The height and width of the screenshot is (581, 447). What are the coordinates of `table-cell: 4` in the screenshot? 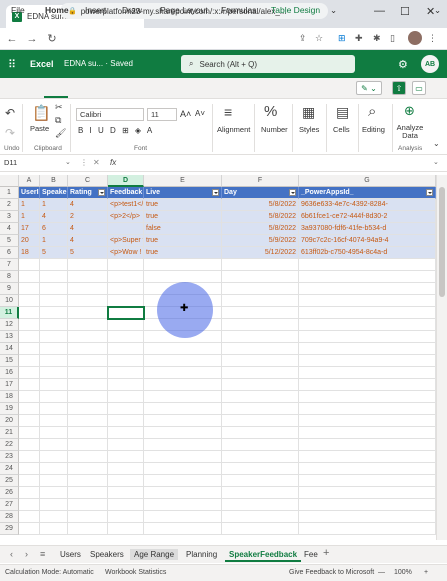 It's located at (88, 229).